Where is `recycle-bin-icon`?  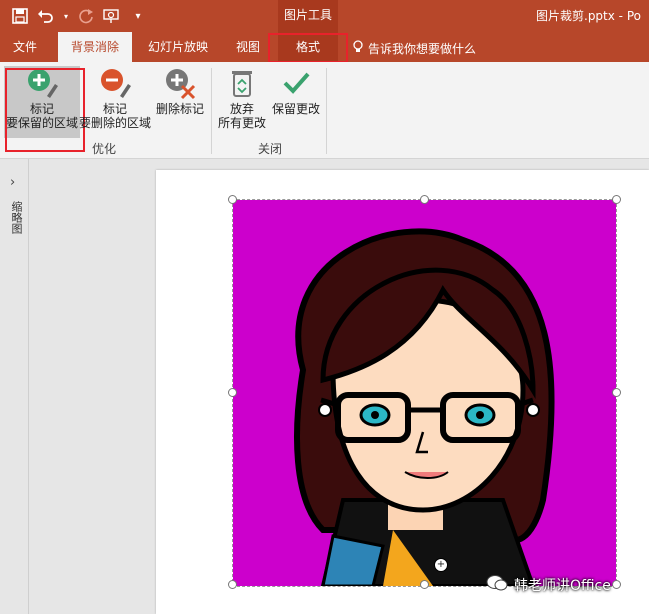 recycle-bin-icon is located at coordinates (242, 83).